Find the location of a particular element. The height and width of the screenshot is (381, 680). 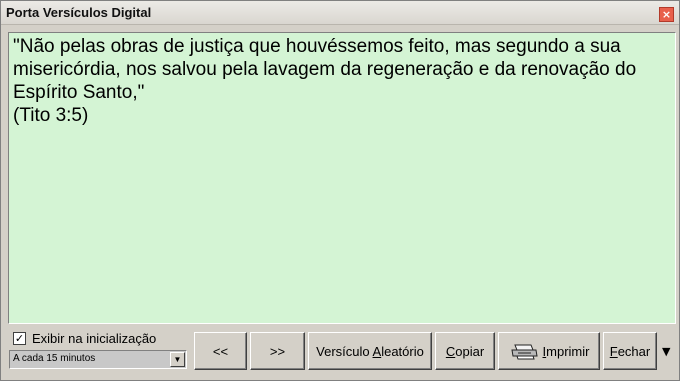

show-on-startup-checkbox: ✓ Exibir na inicialização is located at coordinates (84, 338).